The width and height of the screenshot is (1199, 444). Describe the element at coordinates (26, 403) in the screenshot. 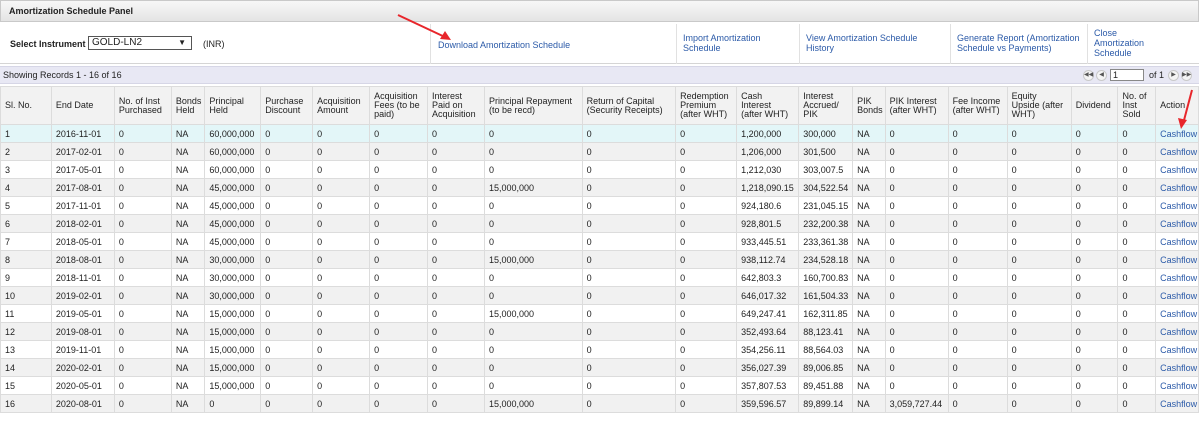

I see `table-cell: 16` at that location.